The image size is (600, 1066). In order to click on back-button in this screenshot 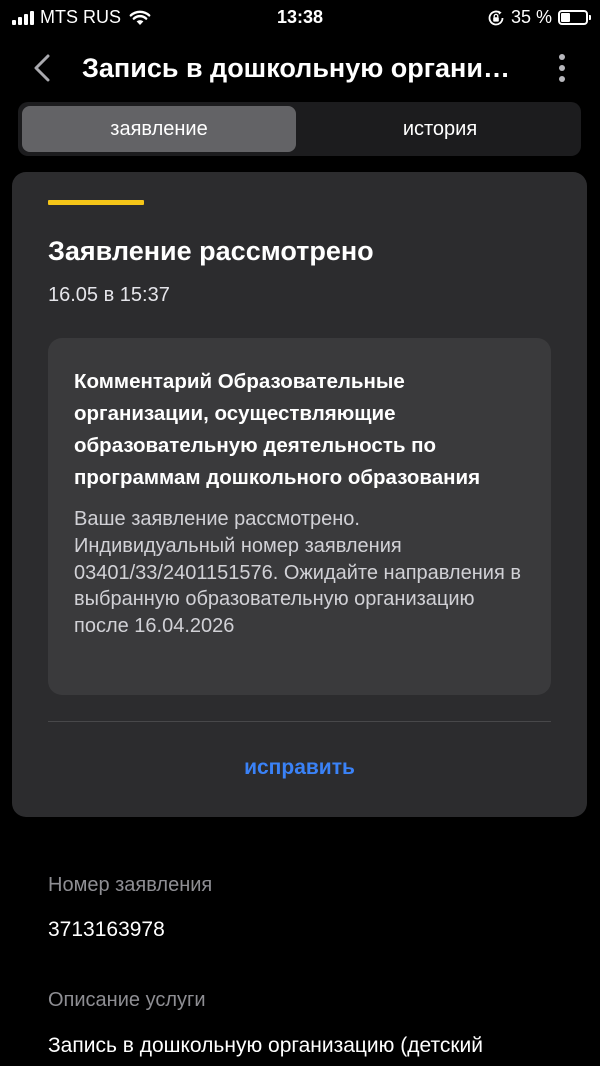, I will do `click(42, 68)`.